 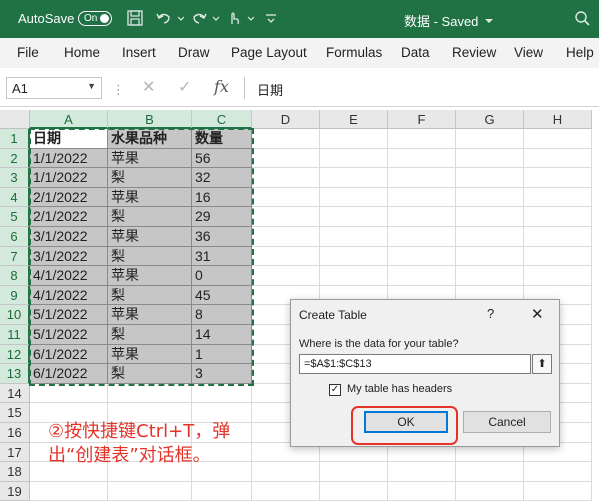 What do you see at coordinates (490, 237) in the screenshot?
I see `cell-g6` at bounding box center [490, 237].